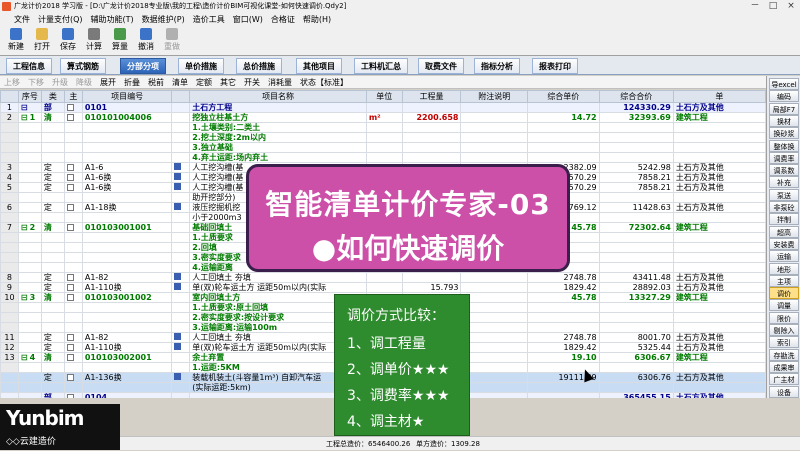  I want to click on cell-qty, so click(431, 157).